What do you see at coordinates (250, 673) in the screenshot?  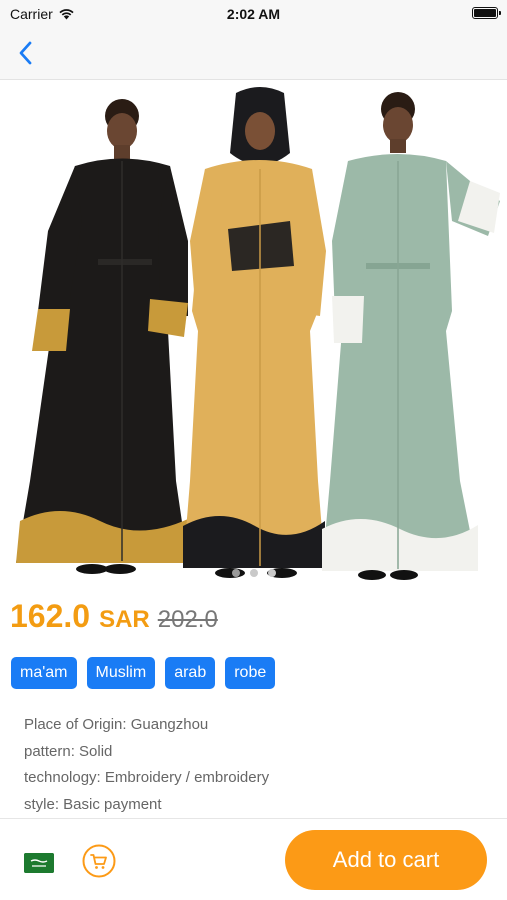 I see `tag-chip: robe` at bounding box center [250, 673].